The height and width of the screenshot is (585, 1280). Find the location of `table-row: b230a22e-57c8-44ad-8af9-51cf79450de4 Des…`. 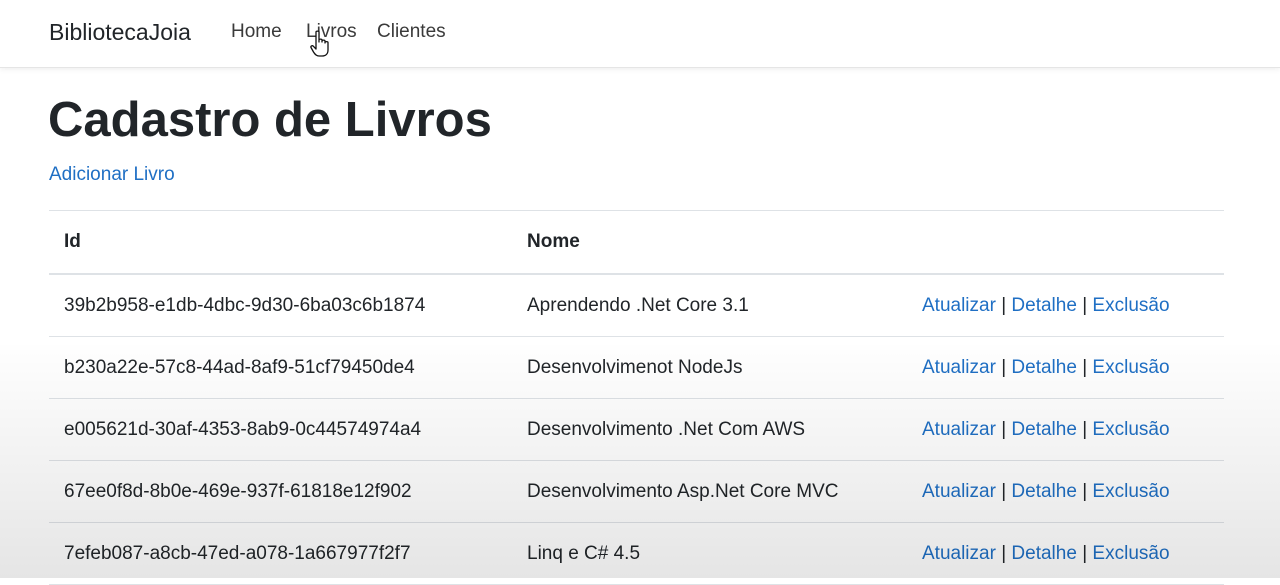

table-row: b230a22e-57c8-44ad-8af9-51cf79450de4 Des… is located at coordinates (636, 367).